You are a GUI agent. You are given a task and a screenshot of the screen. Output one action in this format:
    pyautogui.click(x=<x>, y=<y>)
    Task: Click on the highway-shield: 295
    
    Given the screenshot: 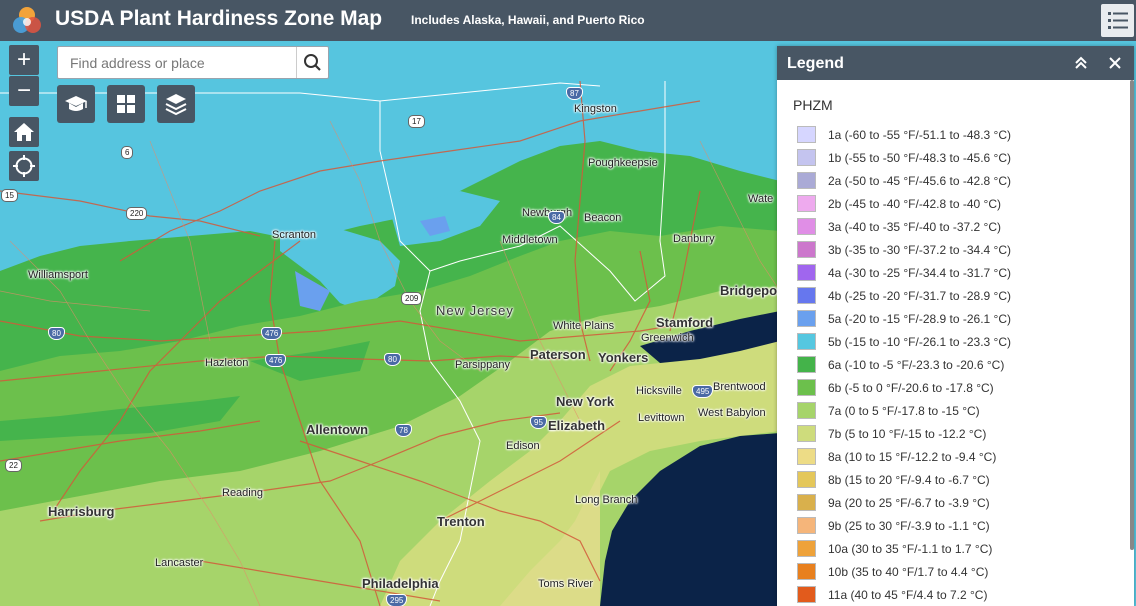 What is the action you would take?
    pyautogui.click(x=397, y=600)
    